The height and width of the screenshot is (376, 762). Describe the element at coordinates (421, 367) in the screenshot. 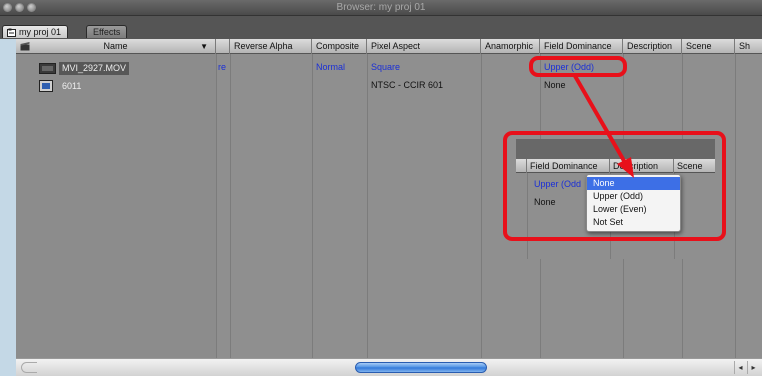

I see `scroll-thumb` at that location.